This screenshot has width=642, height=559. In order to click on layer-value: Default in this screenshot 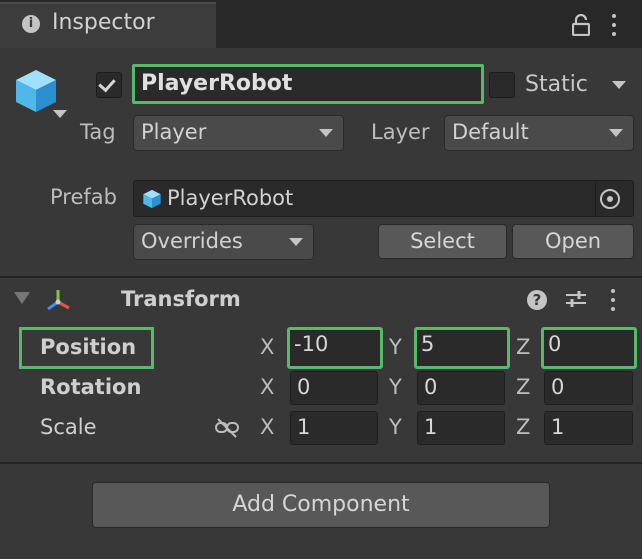, I will do `click(490, 132)`.